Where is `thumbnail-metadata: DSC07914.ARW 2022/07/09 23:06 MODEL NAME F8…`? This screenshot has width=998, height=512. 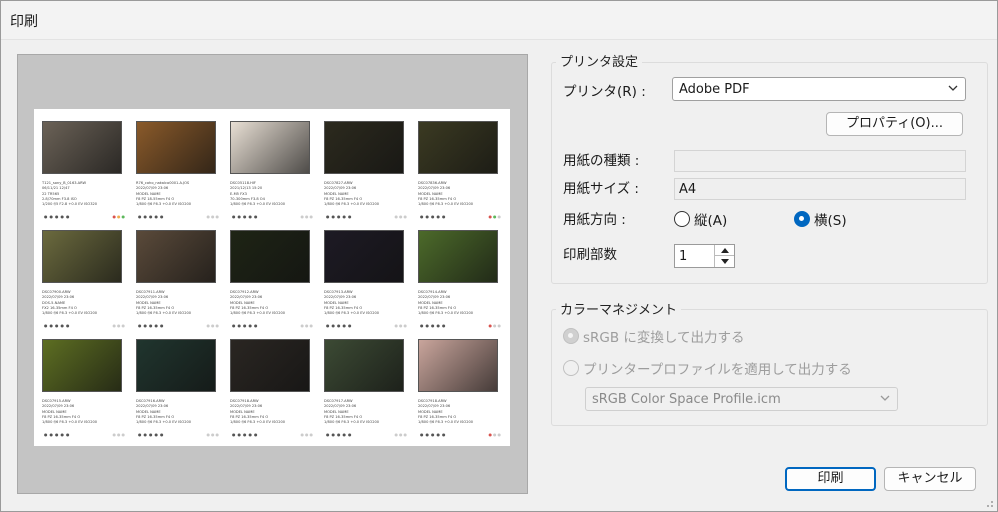
thumbnail-metadata: DSC07914.ARW 2022/07/09 23:06 MODEL NAME F8… is located at coordinates (464, 303).